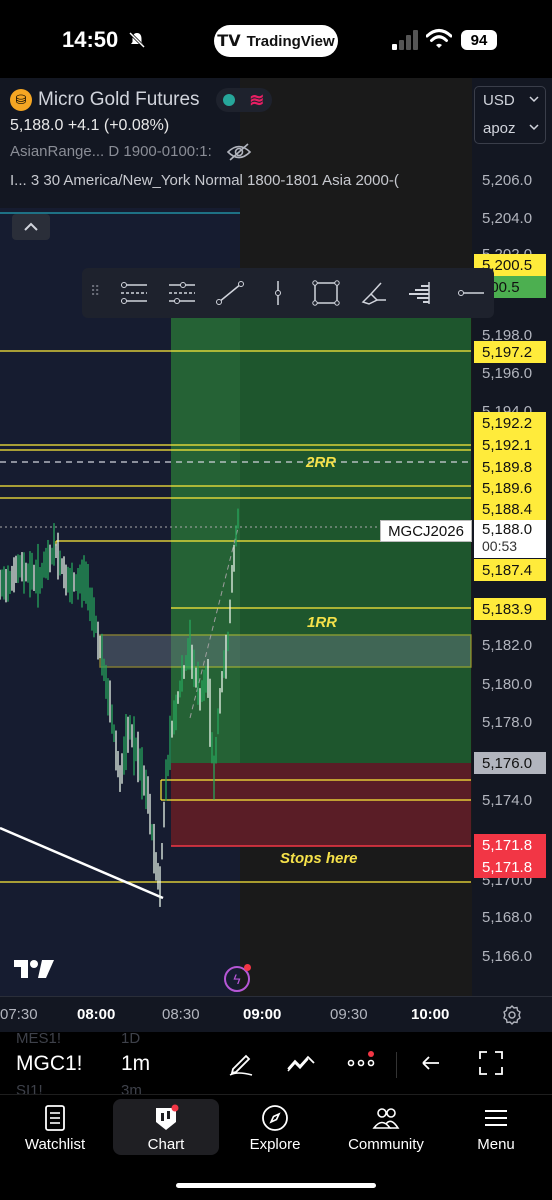  I want to click on home-indicator, so click(276, 1185).